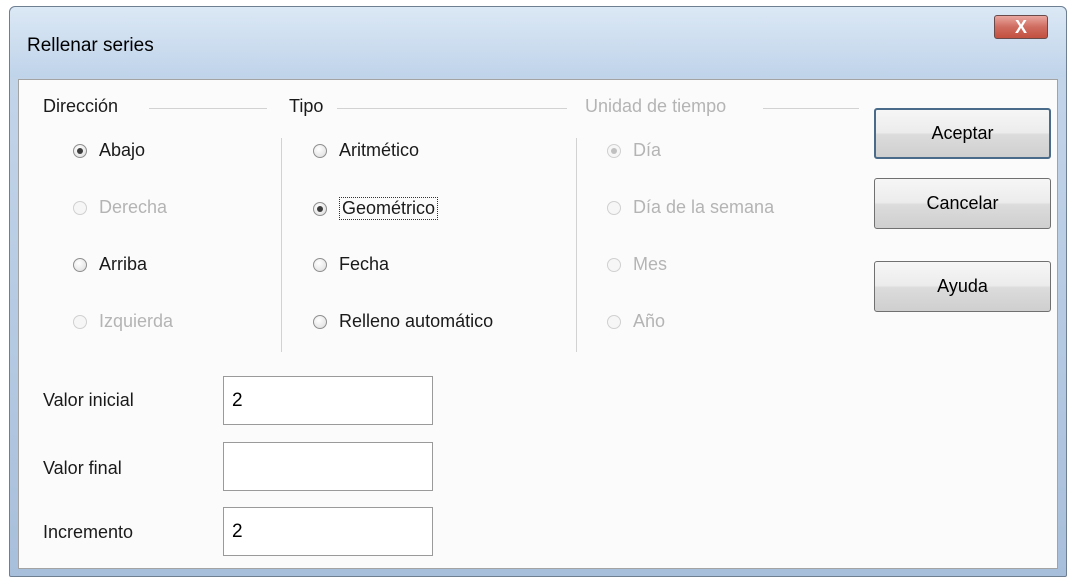 This screenshot has width=1076, height=582. I want to click on radio-direction-left: Izquierda, so click(123, 321).